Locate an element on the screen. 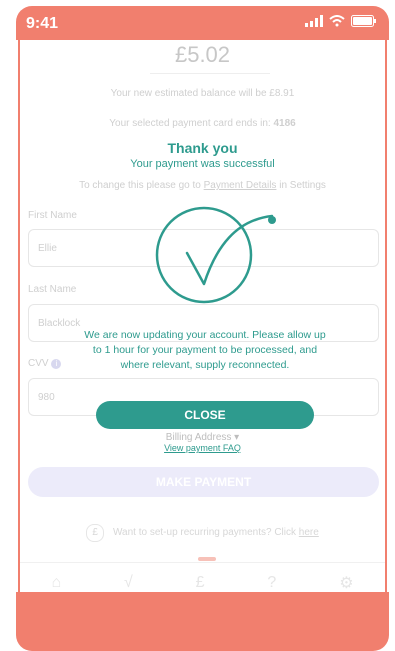 This screenshot has width=395, height=651. status-bar: 9:41 is located at coordinates (202, 23).